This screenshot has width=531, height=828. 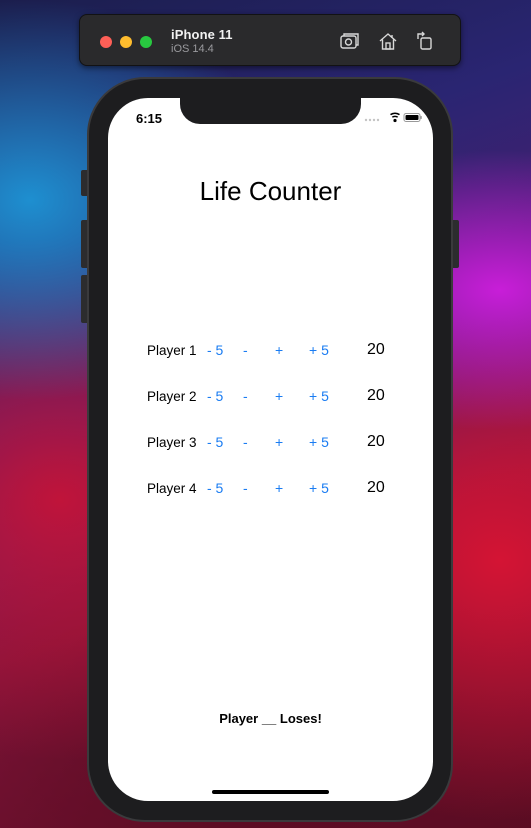 I want to click on status-icons, so click(x=393, y=117).